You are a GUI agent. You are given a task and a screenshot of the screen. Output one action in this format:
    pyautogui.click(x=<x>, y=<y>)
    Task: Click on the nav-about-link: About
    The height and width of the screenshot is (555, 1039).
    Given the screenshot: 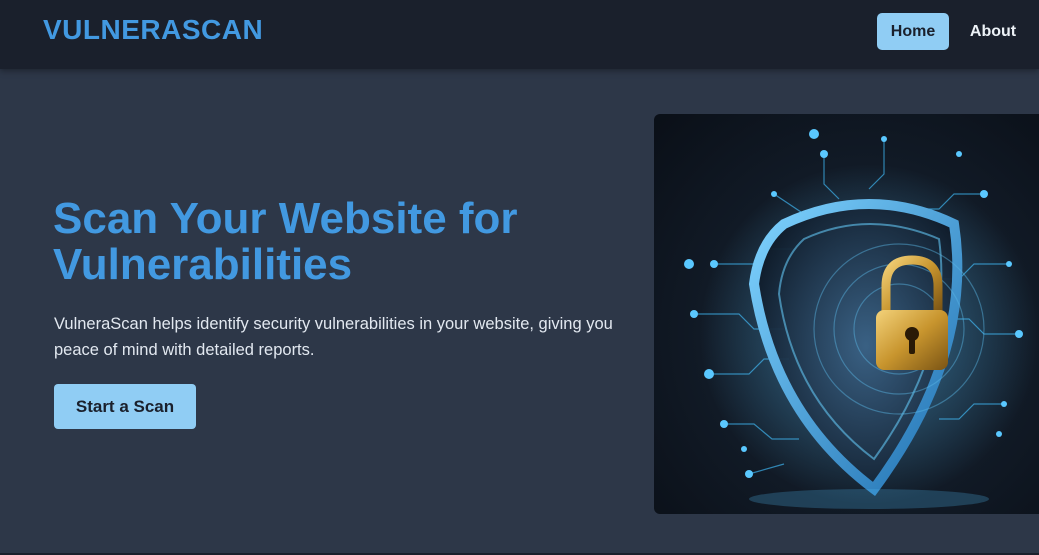 What is the action you would take?
    pyautogui.click(x=993, y=31)
    